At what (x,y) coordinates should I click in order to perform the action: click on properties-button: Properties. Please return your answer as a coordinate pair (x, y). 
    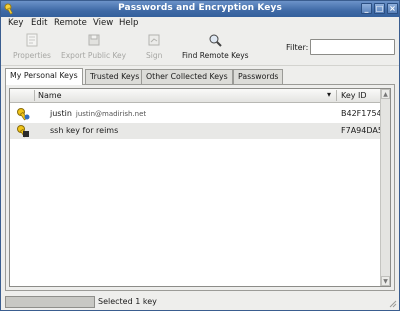
    Looking at the image, I should click on (32, 46).